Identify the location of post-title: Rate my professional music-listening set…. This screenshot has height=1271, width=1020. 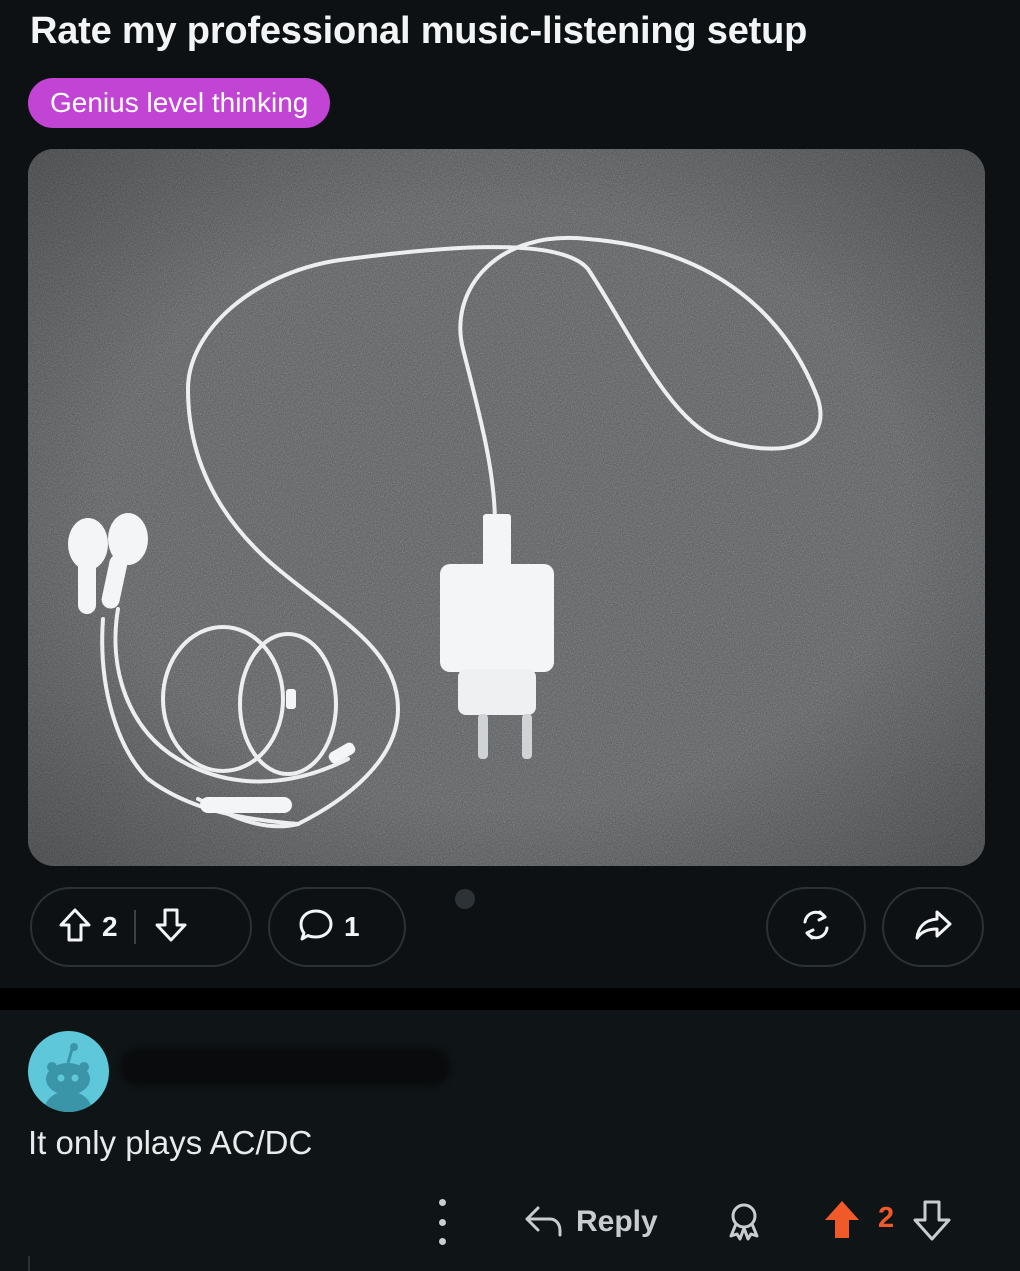
(419, 31).